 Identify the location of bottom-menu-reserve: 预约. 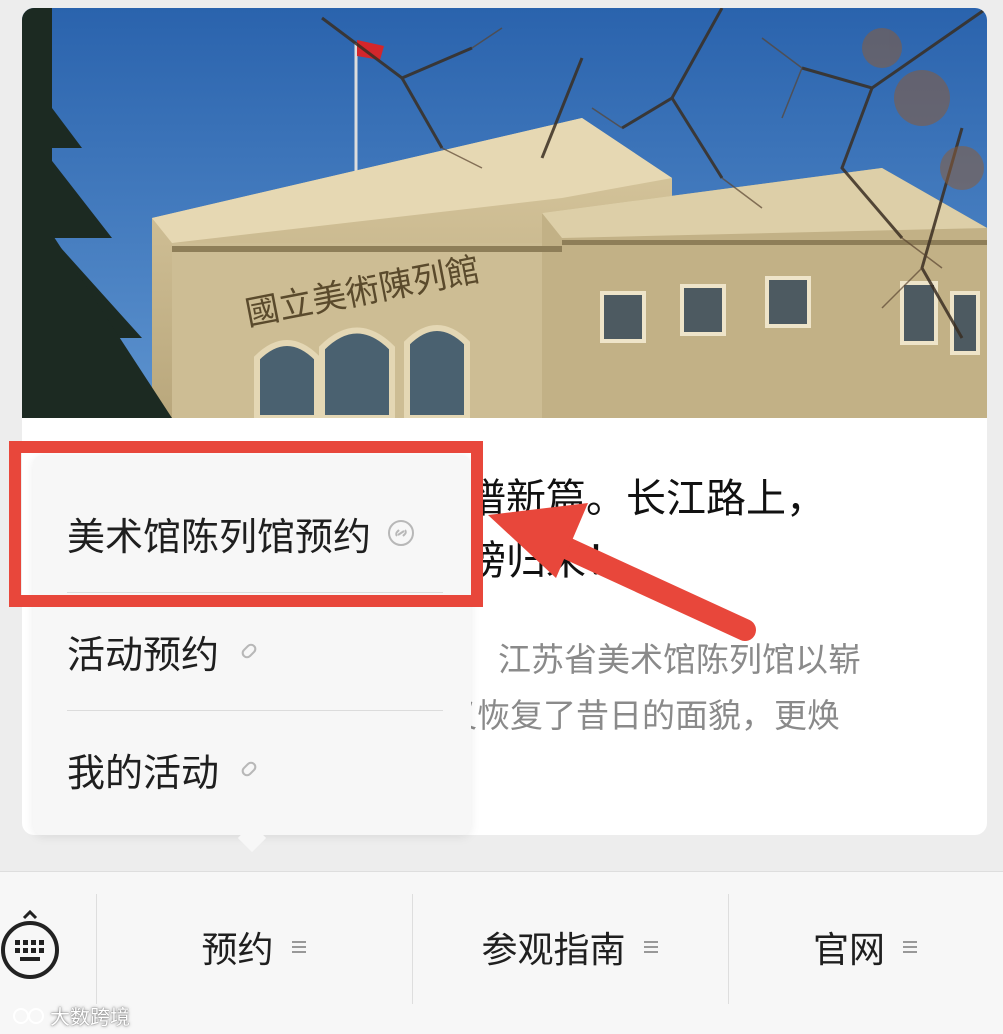
(254, 947).